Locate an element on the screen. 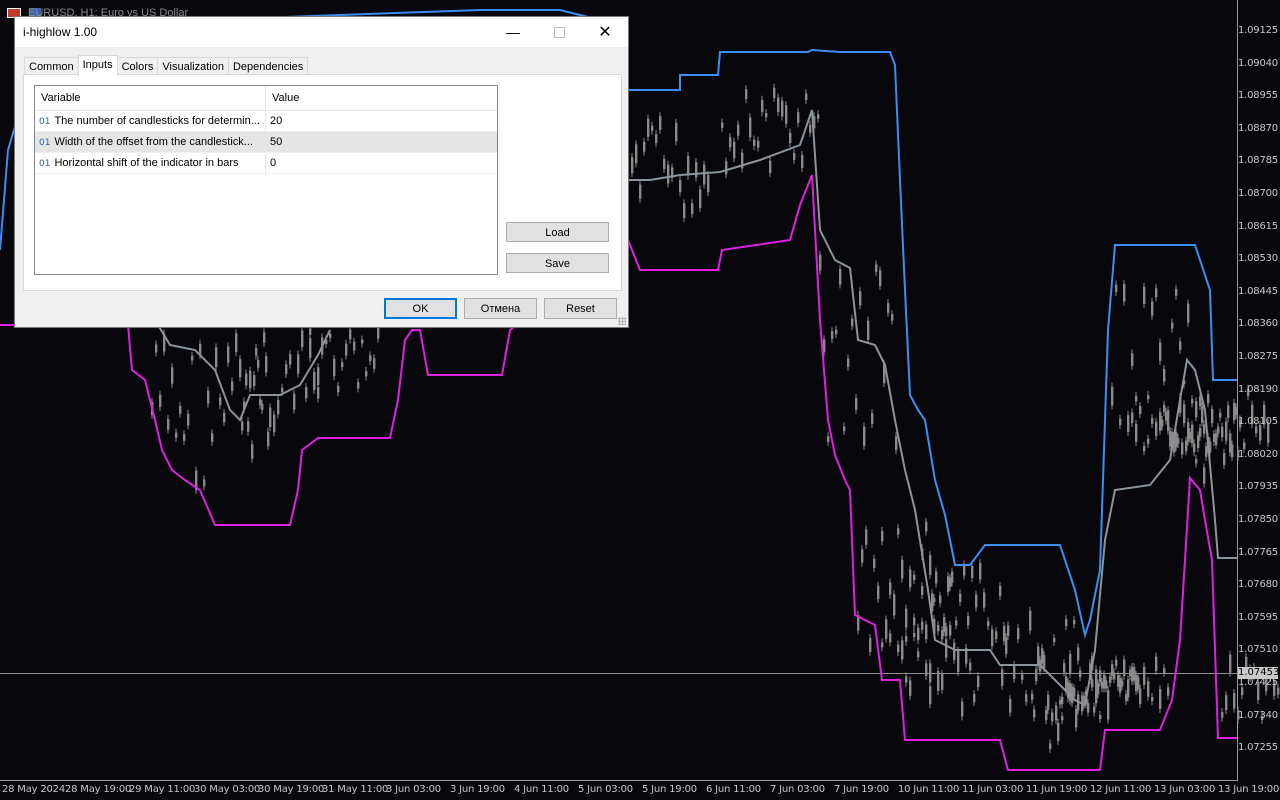  time-tick-label: 11 Jun 19:00 is located at coordinates (1057, 789).